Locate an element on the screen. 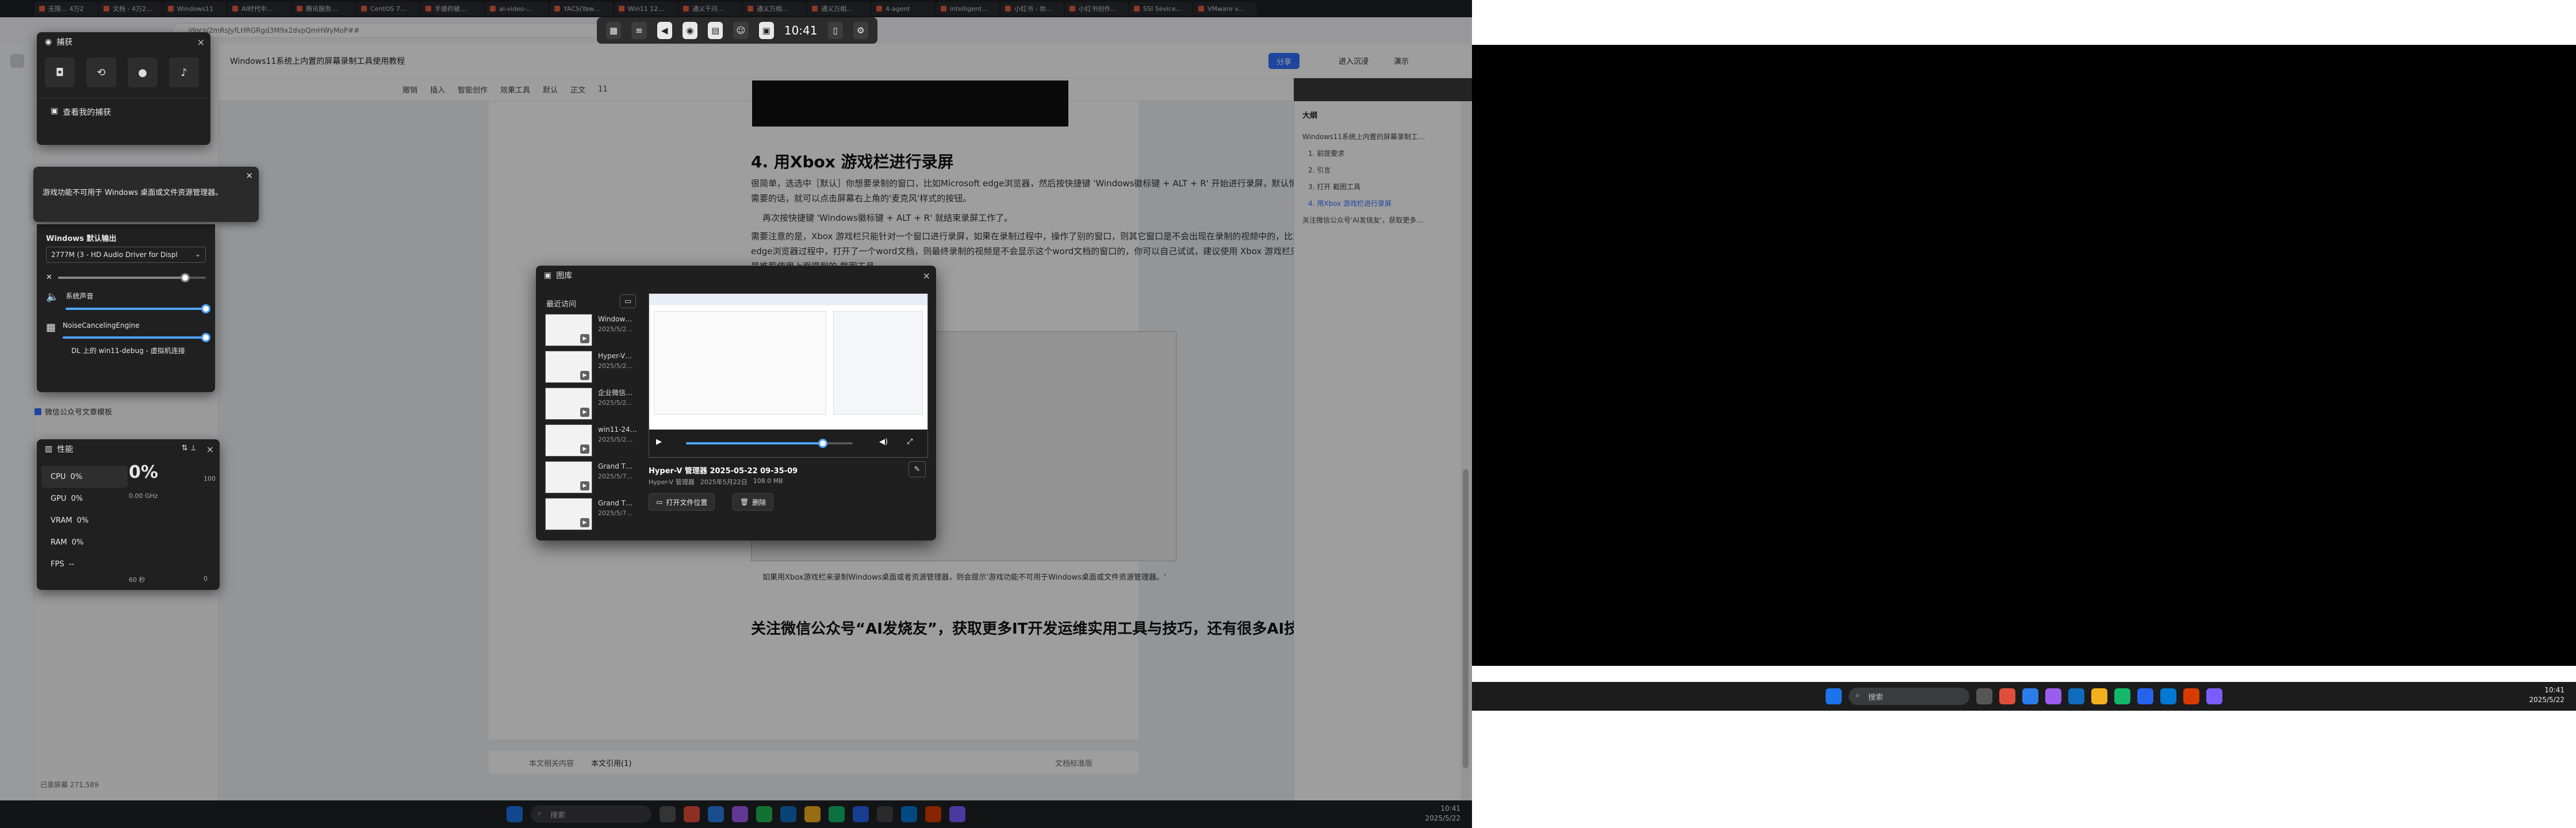 This screenshot has width=2576, height=828. fullscreen-icon: ⤢ is located at coordinates (910, 442).